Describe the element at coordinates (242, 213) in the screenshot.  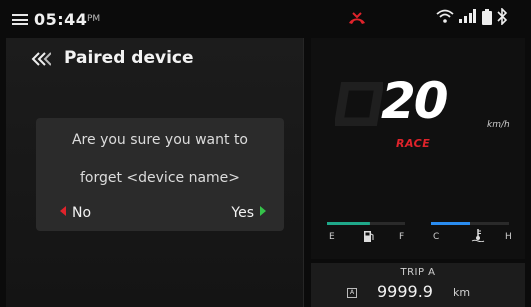
I see `yes-button-label: Yes` at that location.